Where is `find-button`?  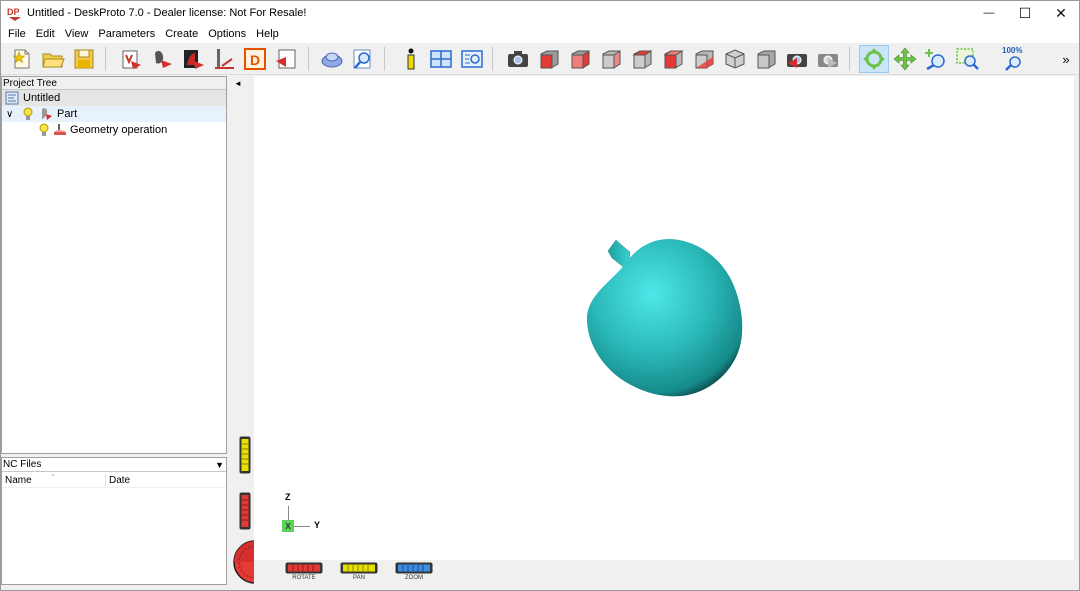
find-button is located at coordinates (363, 59).